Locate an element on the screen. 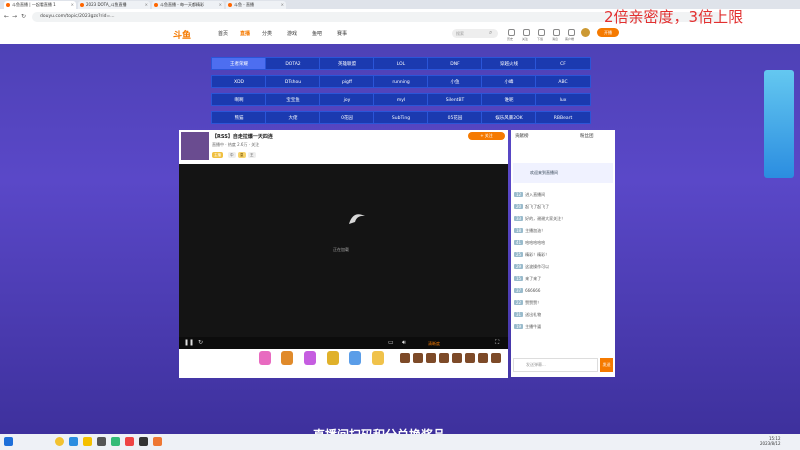  category-item: 熊猫 is located at coordinates (239, 117).